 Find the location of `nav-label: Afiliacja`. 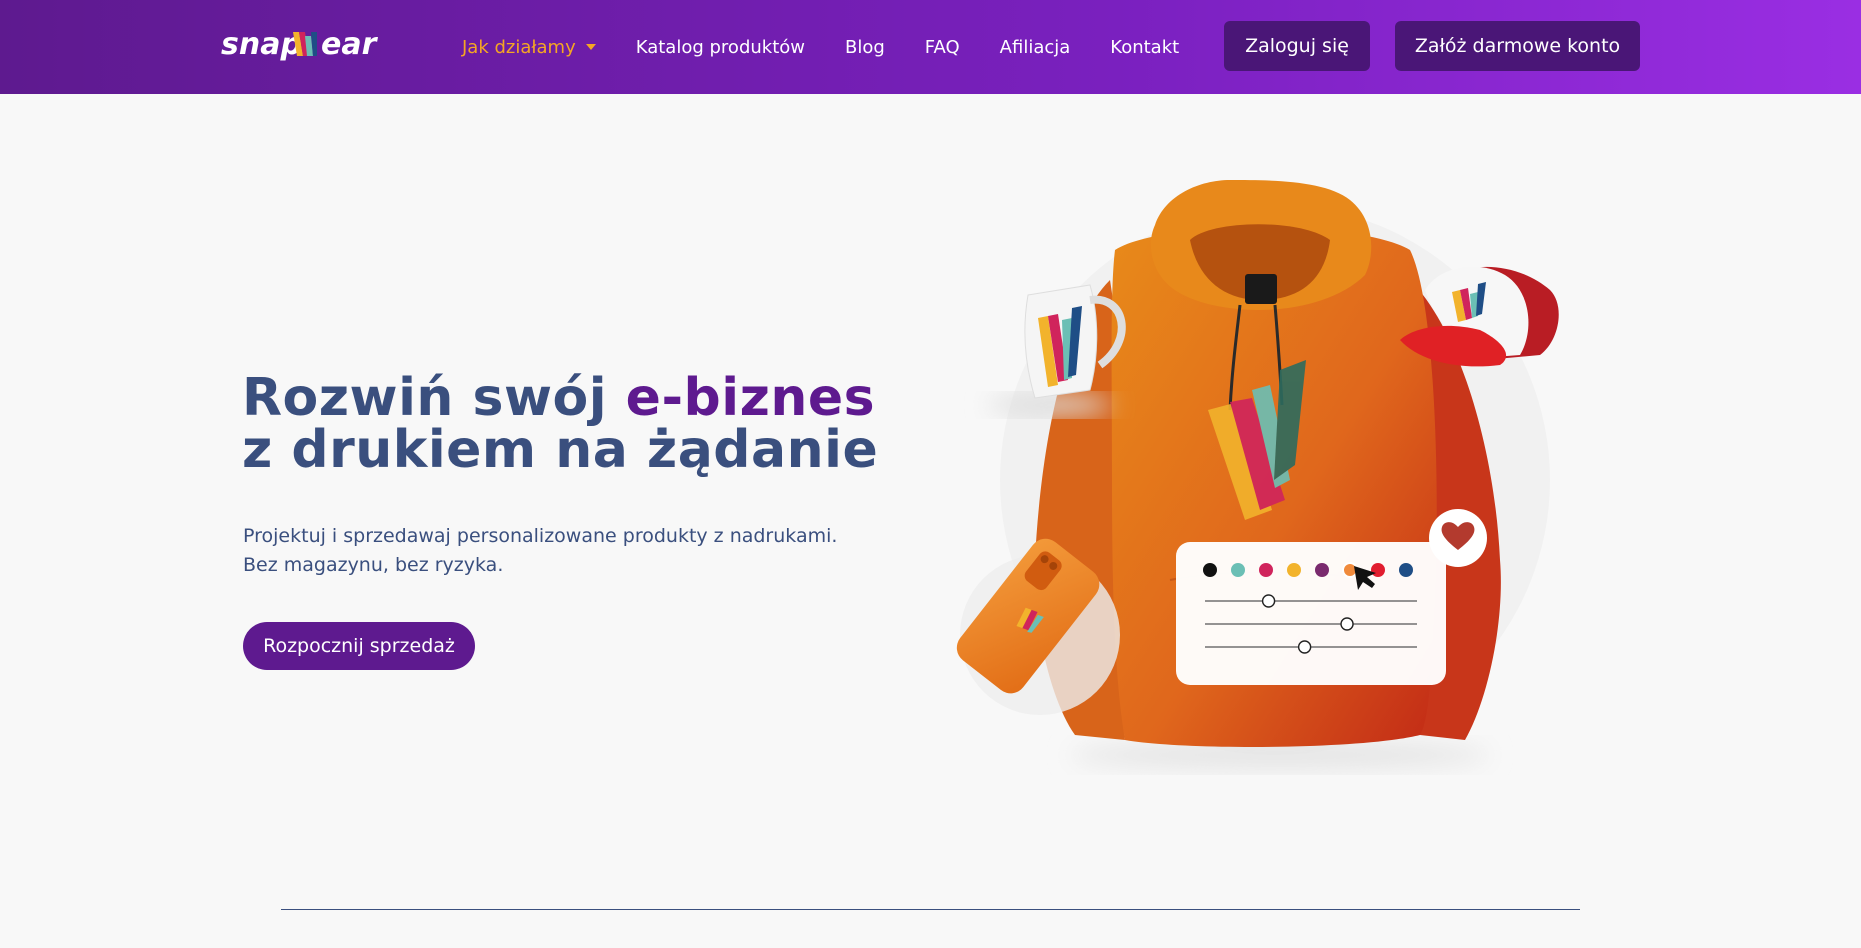

nav-label: Afiliacja is located at coordinates (1035, 47).